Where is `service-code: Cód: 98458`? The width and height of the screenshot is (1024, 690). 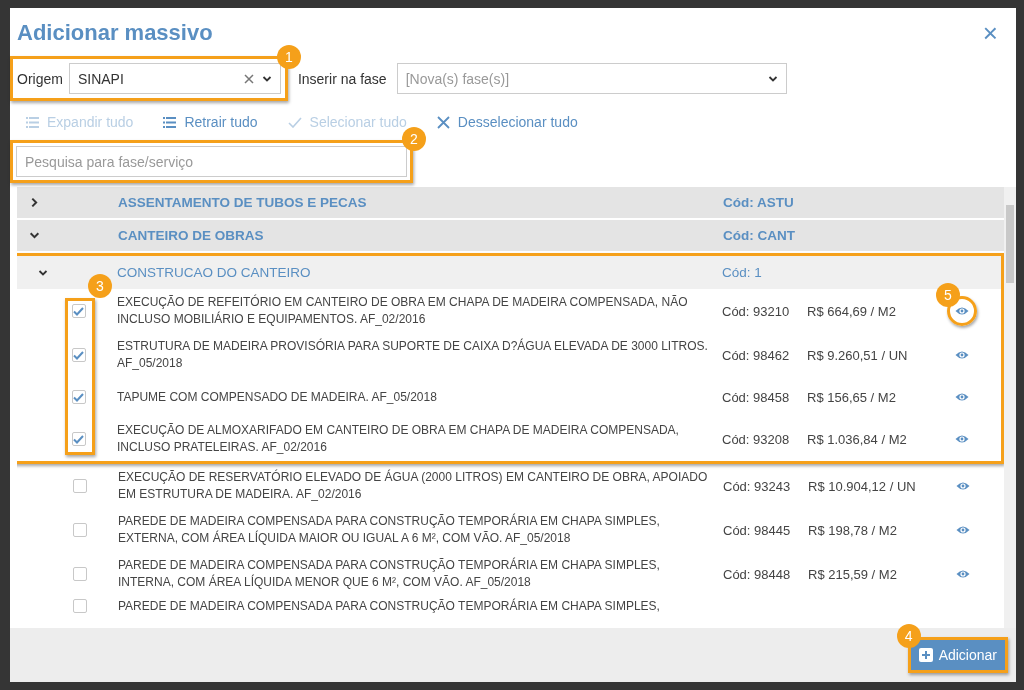 service-code: Cód: 98458 is located at coordinates (756, 397).